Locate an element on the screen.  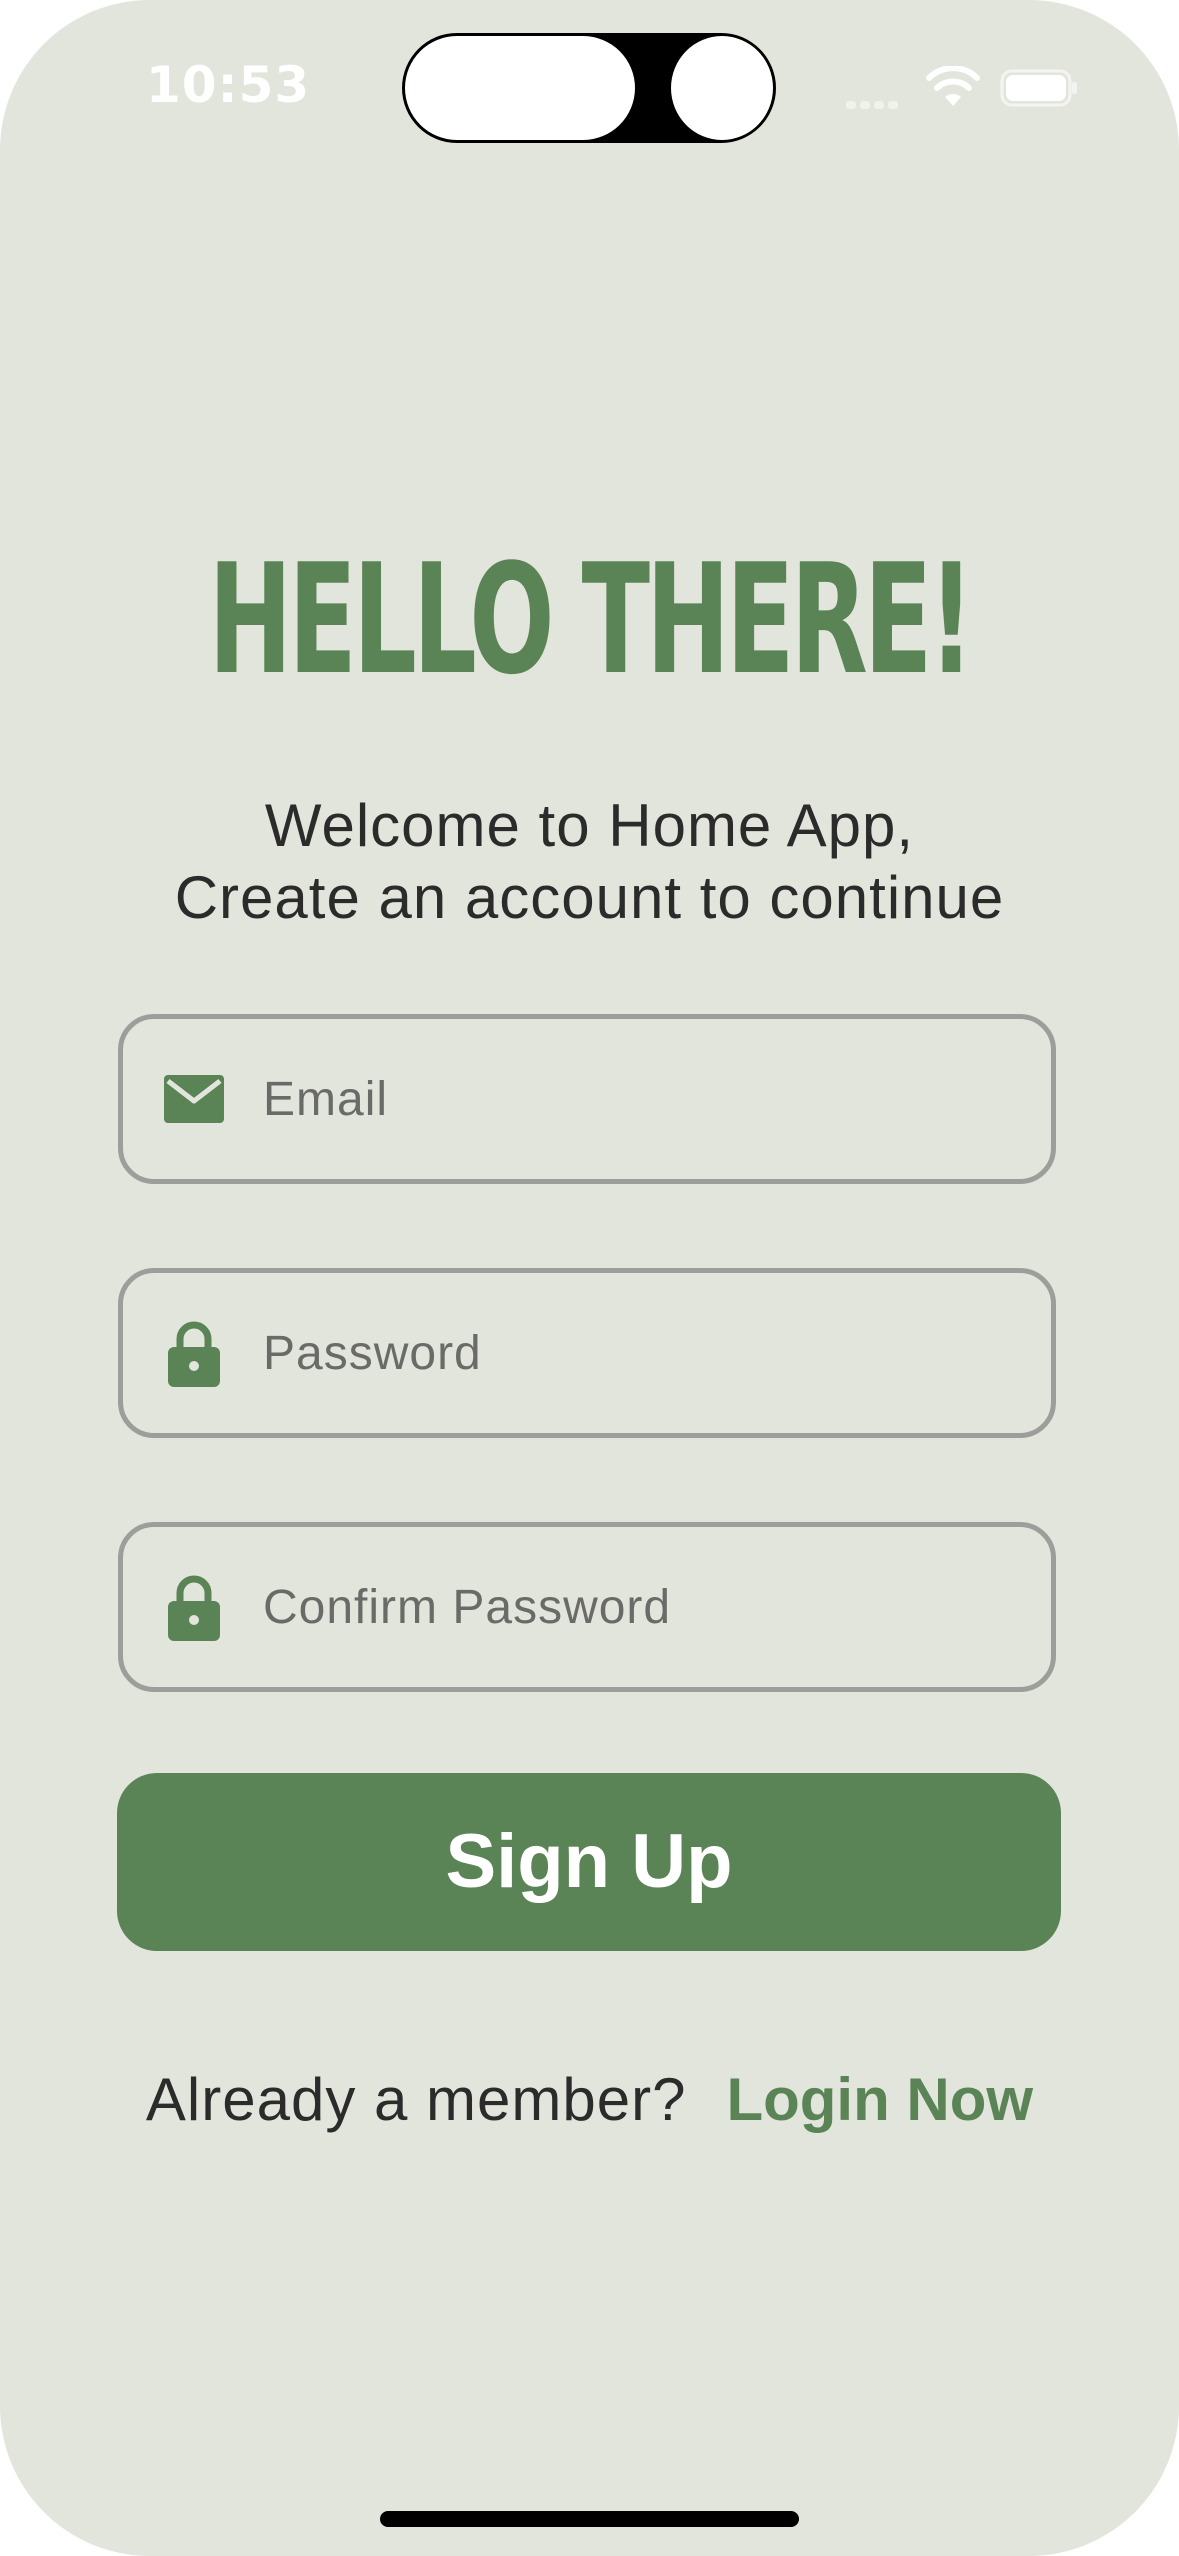
home-indicator is located at coordinates (589, 2519).